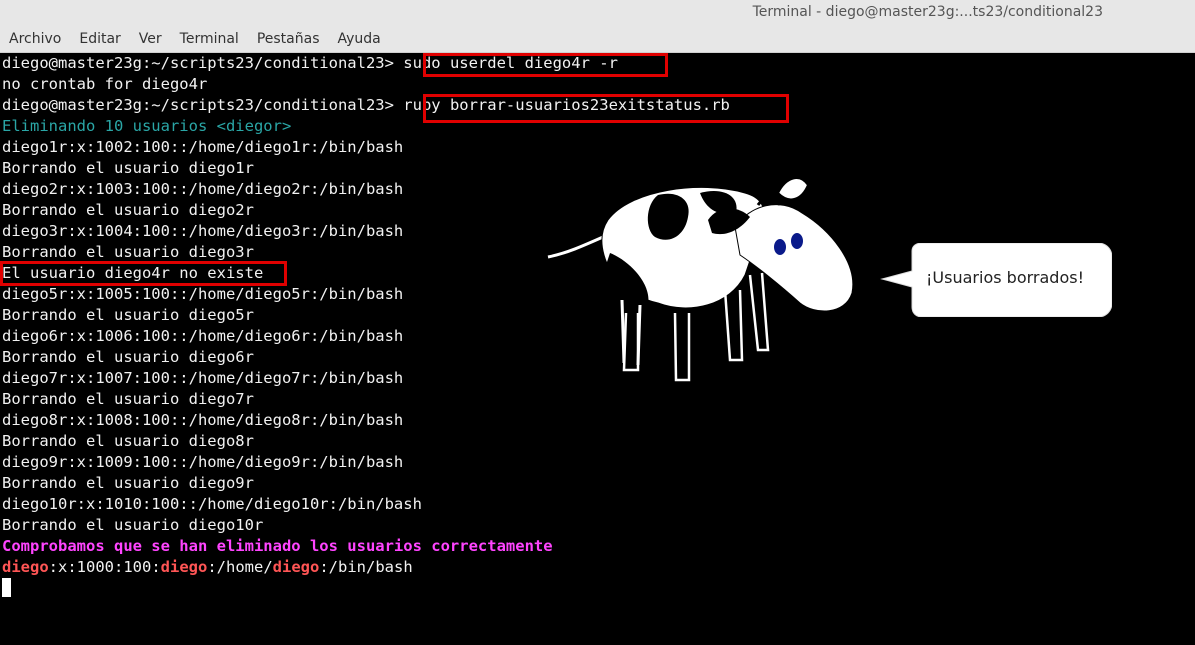 The width and height of the screenshot is (1195, 645). Describe the element at coordinates (209, 39) in the screenshot. I see `menu-terminal: Terminal` at that location.